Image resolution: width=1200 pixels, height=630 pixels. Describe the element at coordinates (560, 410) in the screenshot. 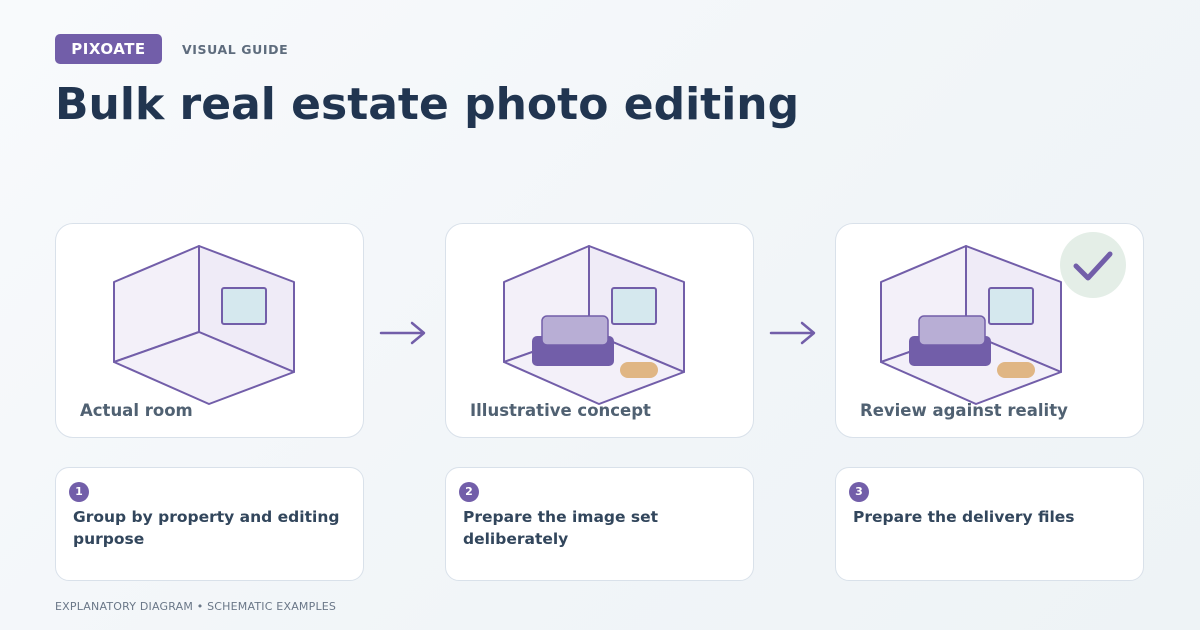

I see `panel-label: Illustrative concept` at that location.